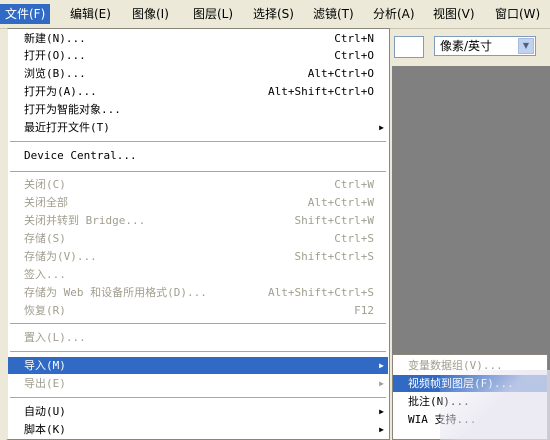  What do you see at coordinates (150, 14) in the screenshot?
I see `menu-image: 图像(I)` at bounding box center [150, 14].